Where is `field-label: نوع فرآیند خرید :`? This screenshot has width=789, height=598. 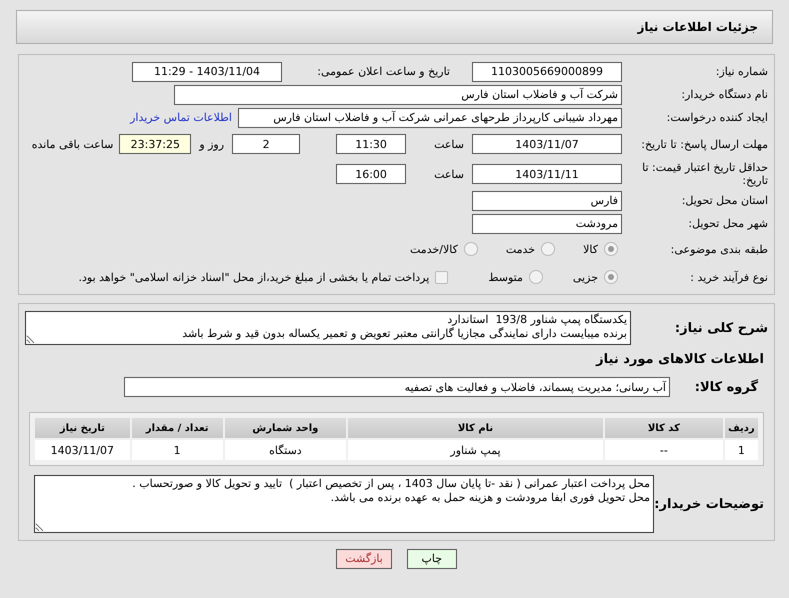 field-label: نوع فرآیند خرید : is located at coordinates (728, 277).